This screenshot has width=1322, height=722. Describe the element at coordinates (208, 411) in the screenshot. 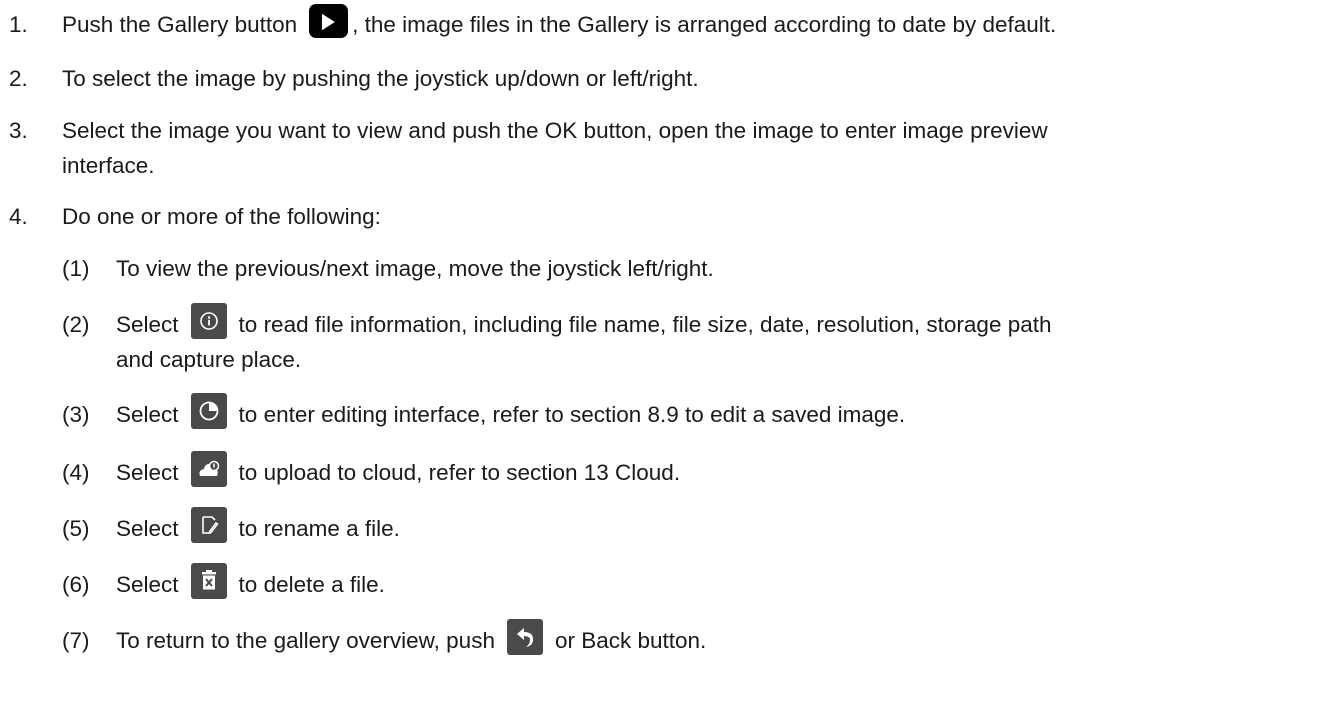

I see `edit-pie-icon` at that location.